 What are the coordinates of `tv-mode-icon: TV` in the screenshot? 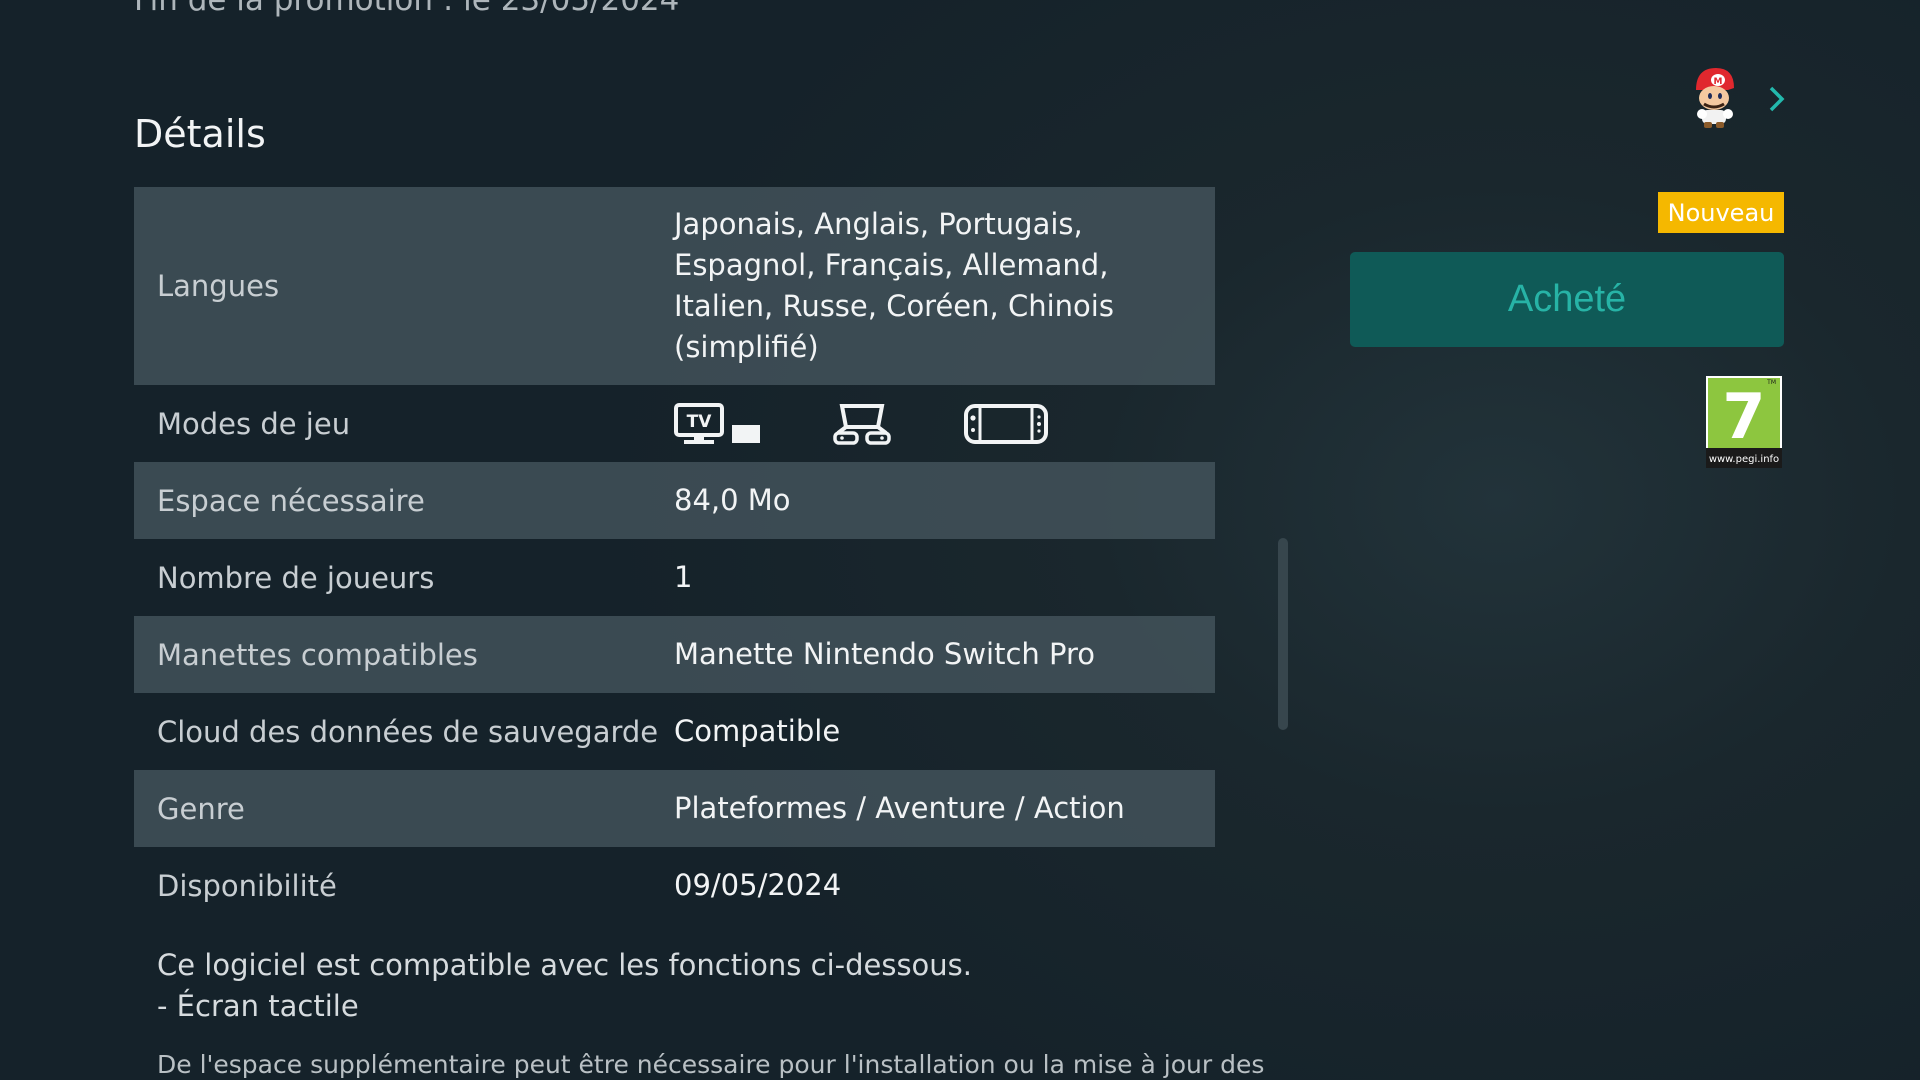 It's located at (717, 423).